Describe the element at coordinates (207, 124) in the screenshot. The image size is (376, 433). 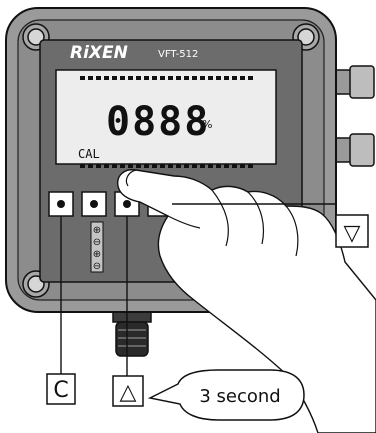
I see `lcd-unit: %` at that location.